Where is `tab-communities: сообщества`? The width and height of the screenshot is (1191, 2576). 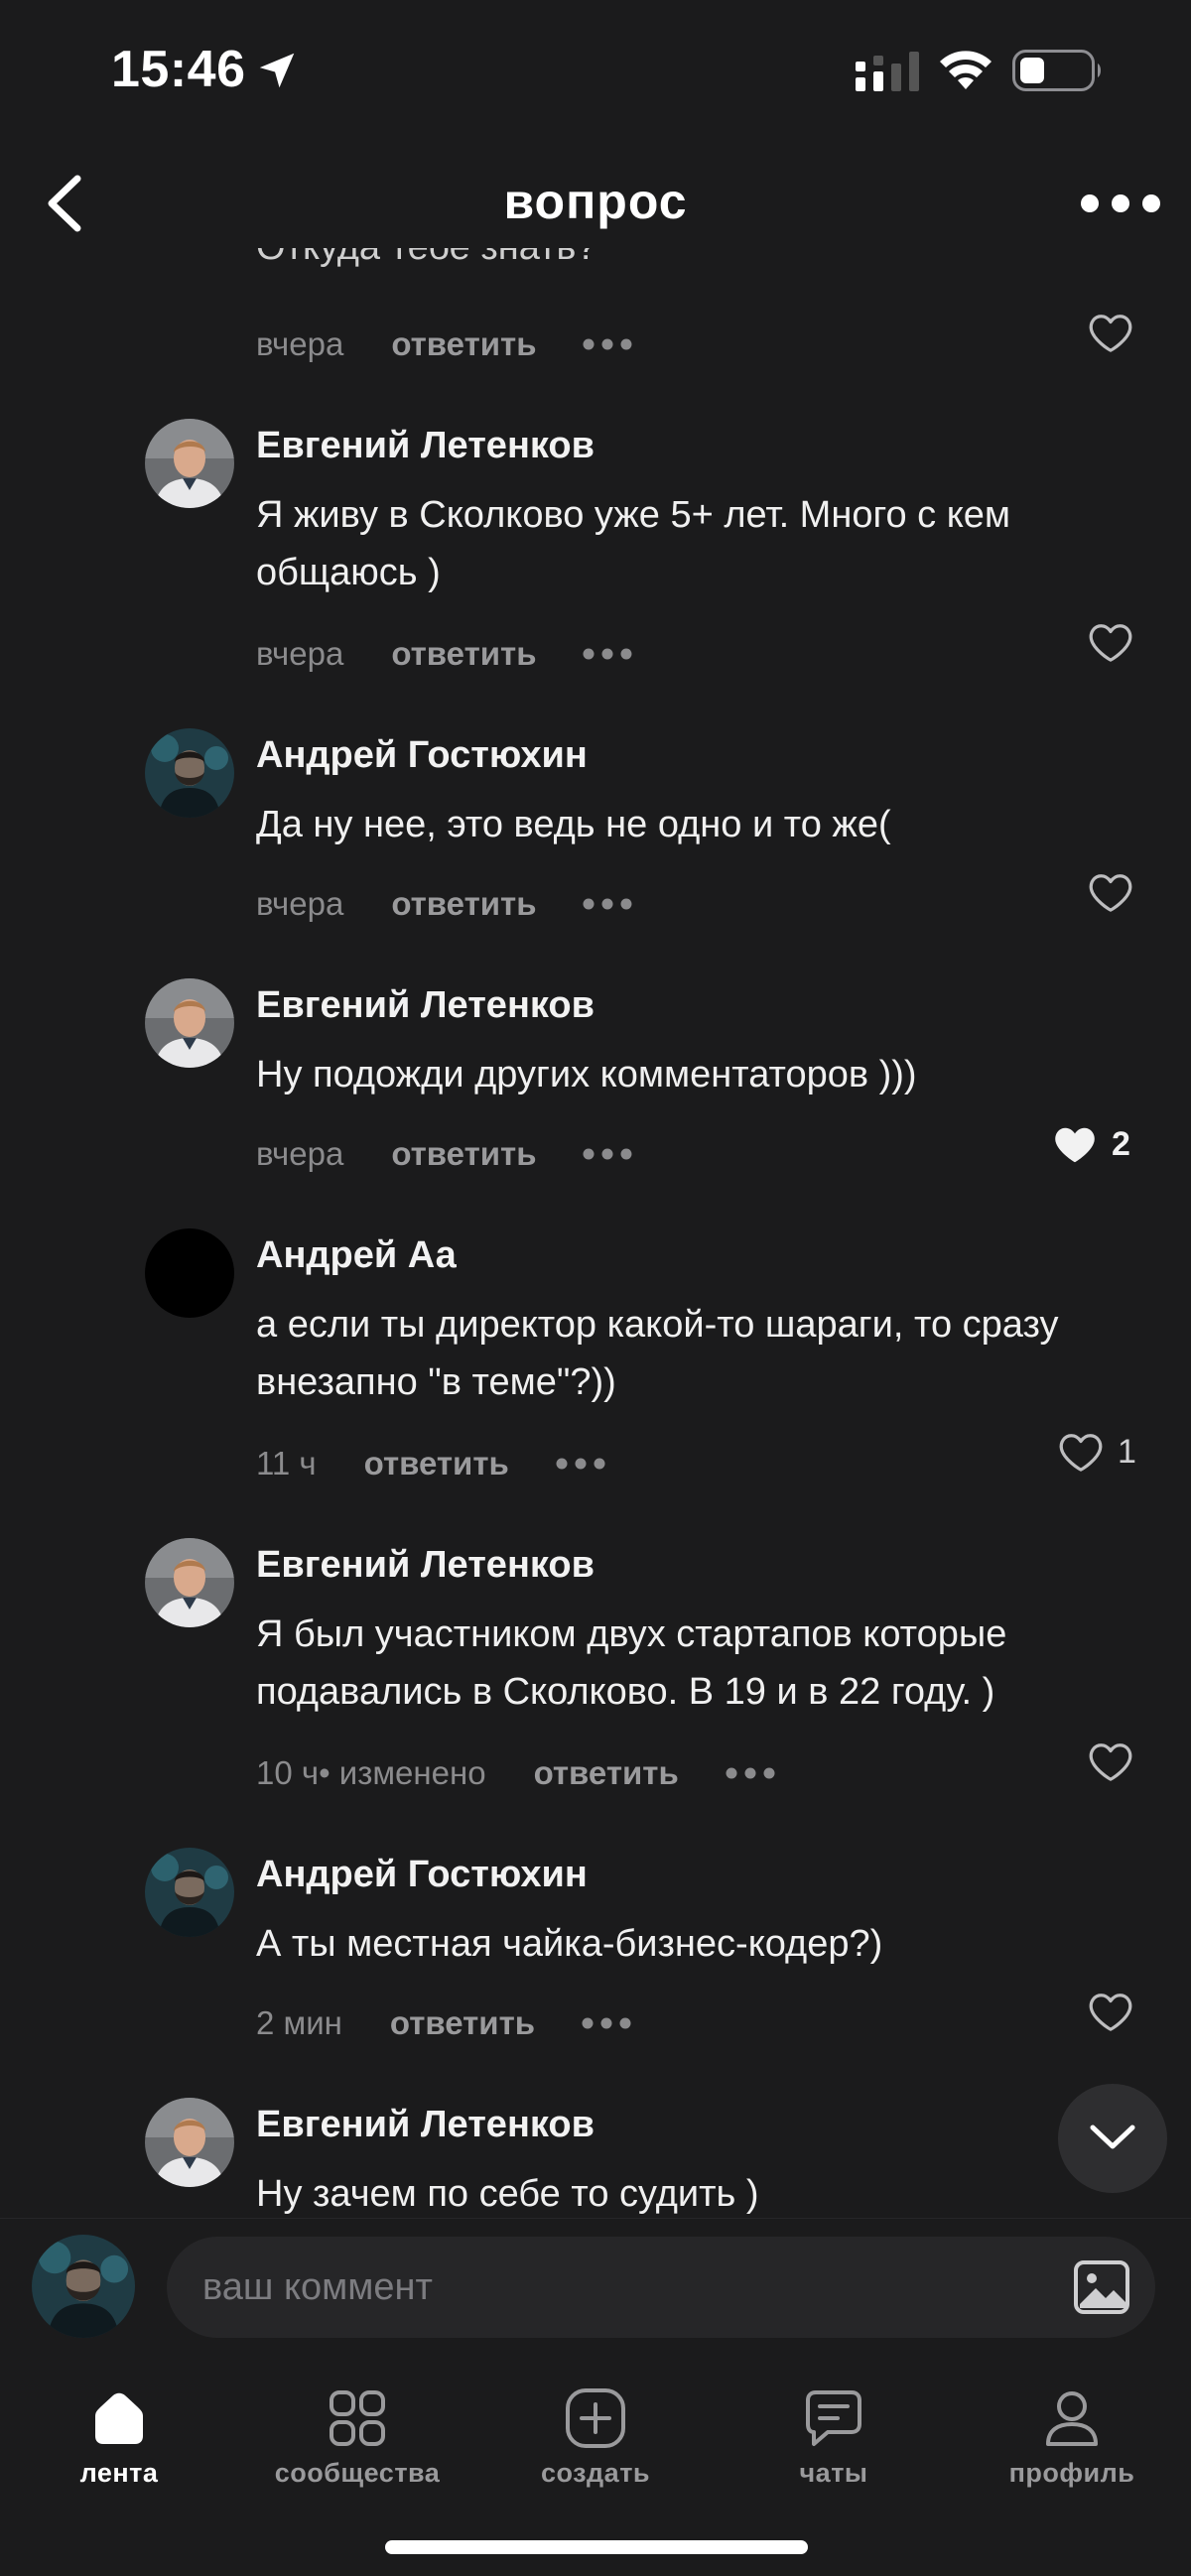
tab-communities: сообщества is located at coordinates (357, 2436).